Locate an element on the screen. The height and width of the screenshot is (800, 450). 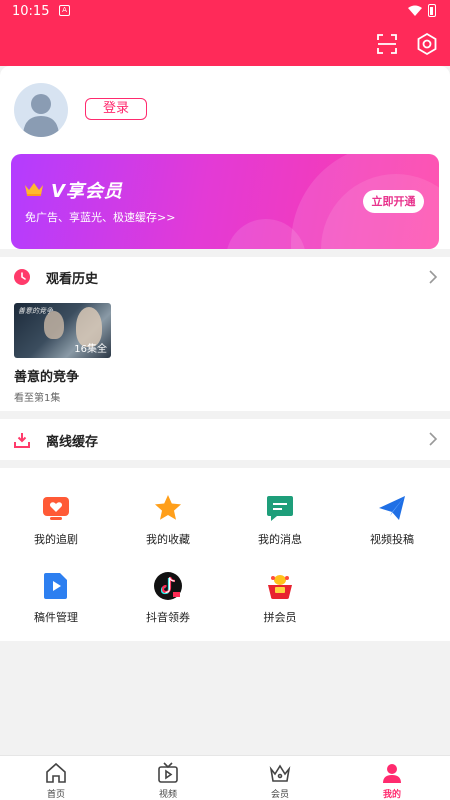
vip-banner: V享会员 免广告、享蓝光、极速缓存>> 立即开通 is located at coordinates (225, 201).